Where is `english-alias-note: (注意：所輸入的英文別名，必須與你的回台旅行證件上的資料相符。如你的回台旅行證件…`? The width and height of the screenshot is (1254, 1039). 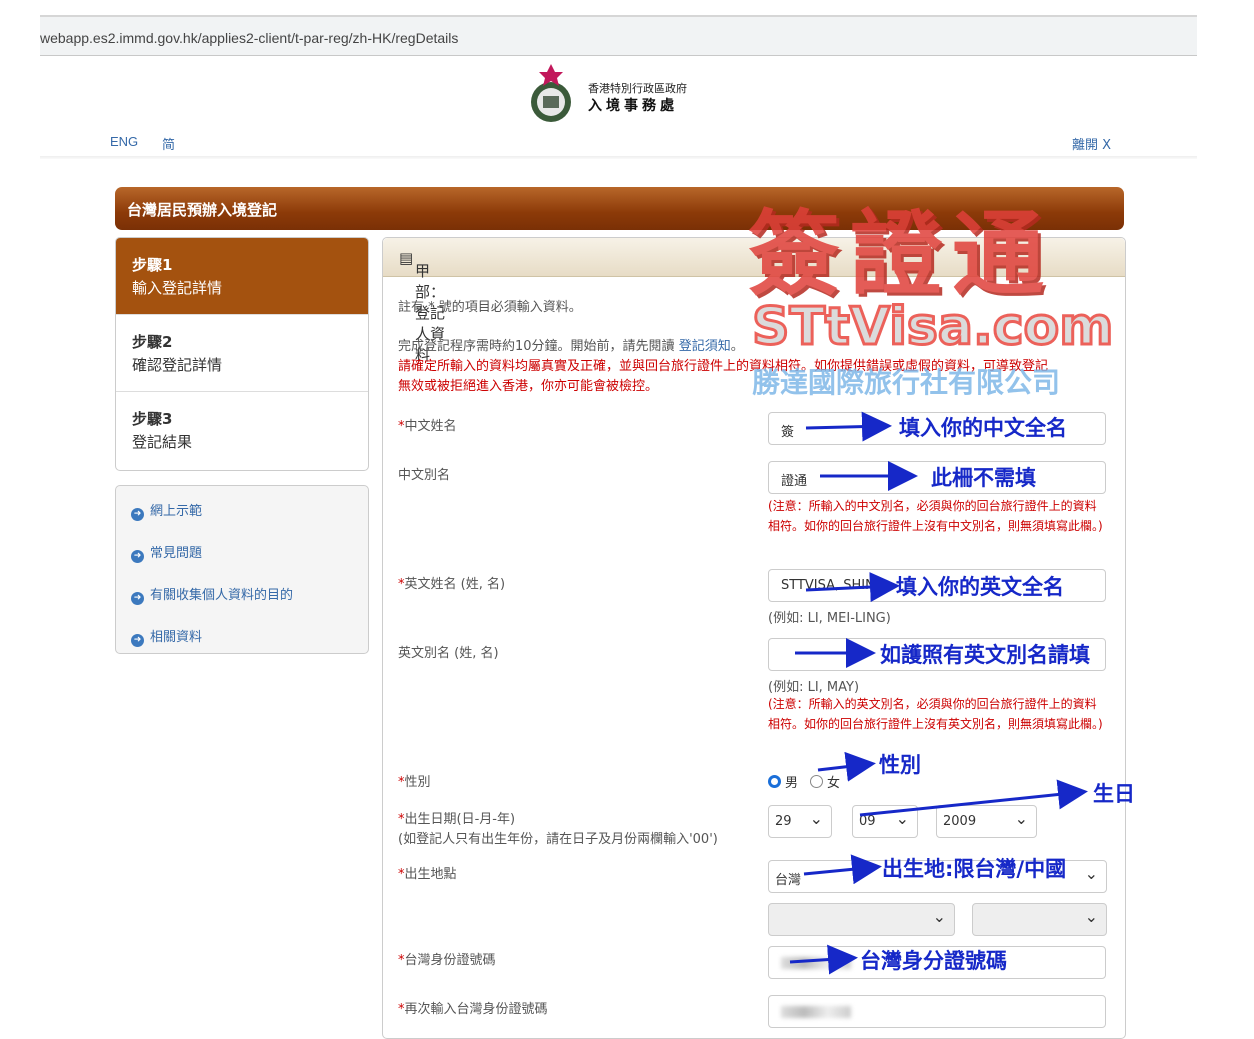 english-alias-note: (注意：所輸入的英文別名，必須與你的回台旅行證件上的資料相符。如你的回台旅行證件… is located at coordinates (935, 714).